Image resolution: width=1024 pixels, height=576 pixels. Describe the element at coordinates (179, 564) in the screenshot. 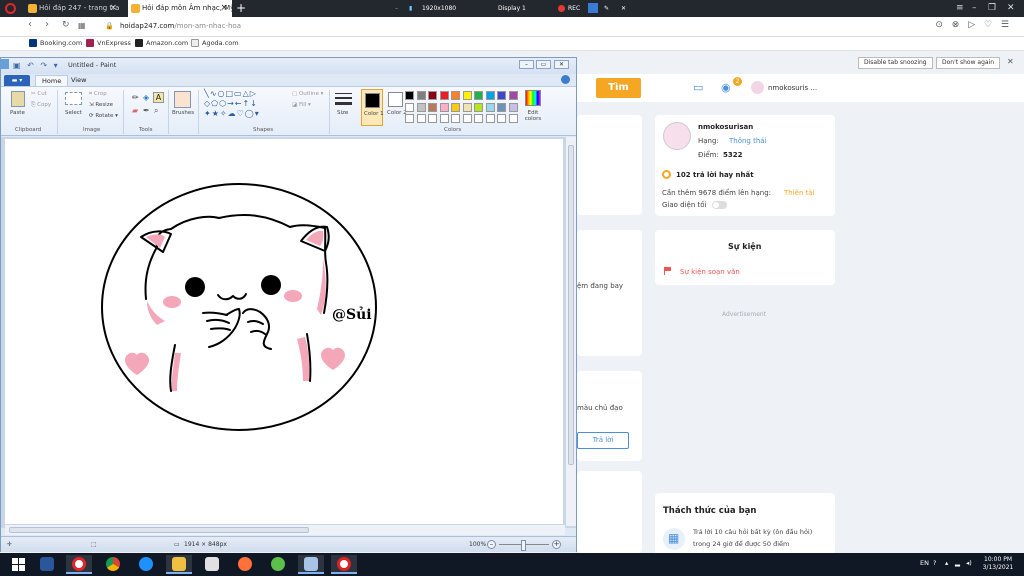

I see `taskbar-explorer` at that location.